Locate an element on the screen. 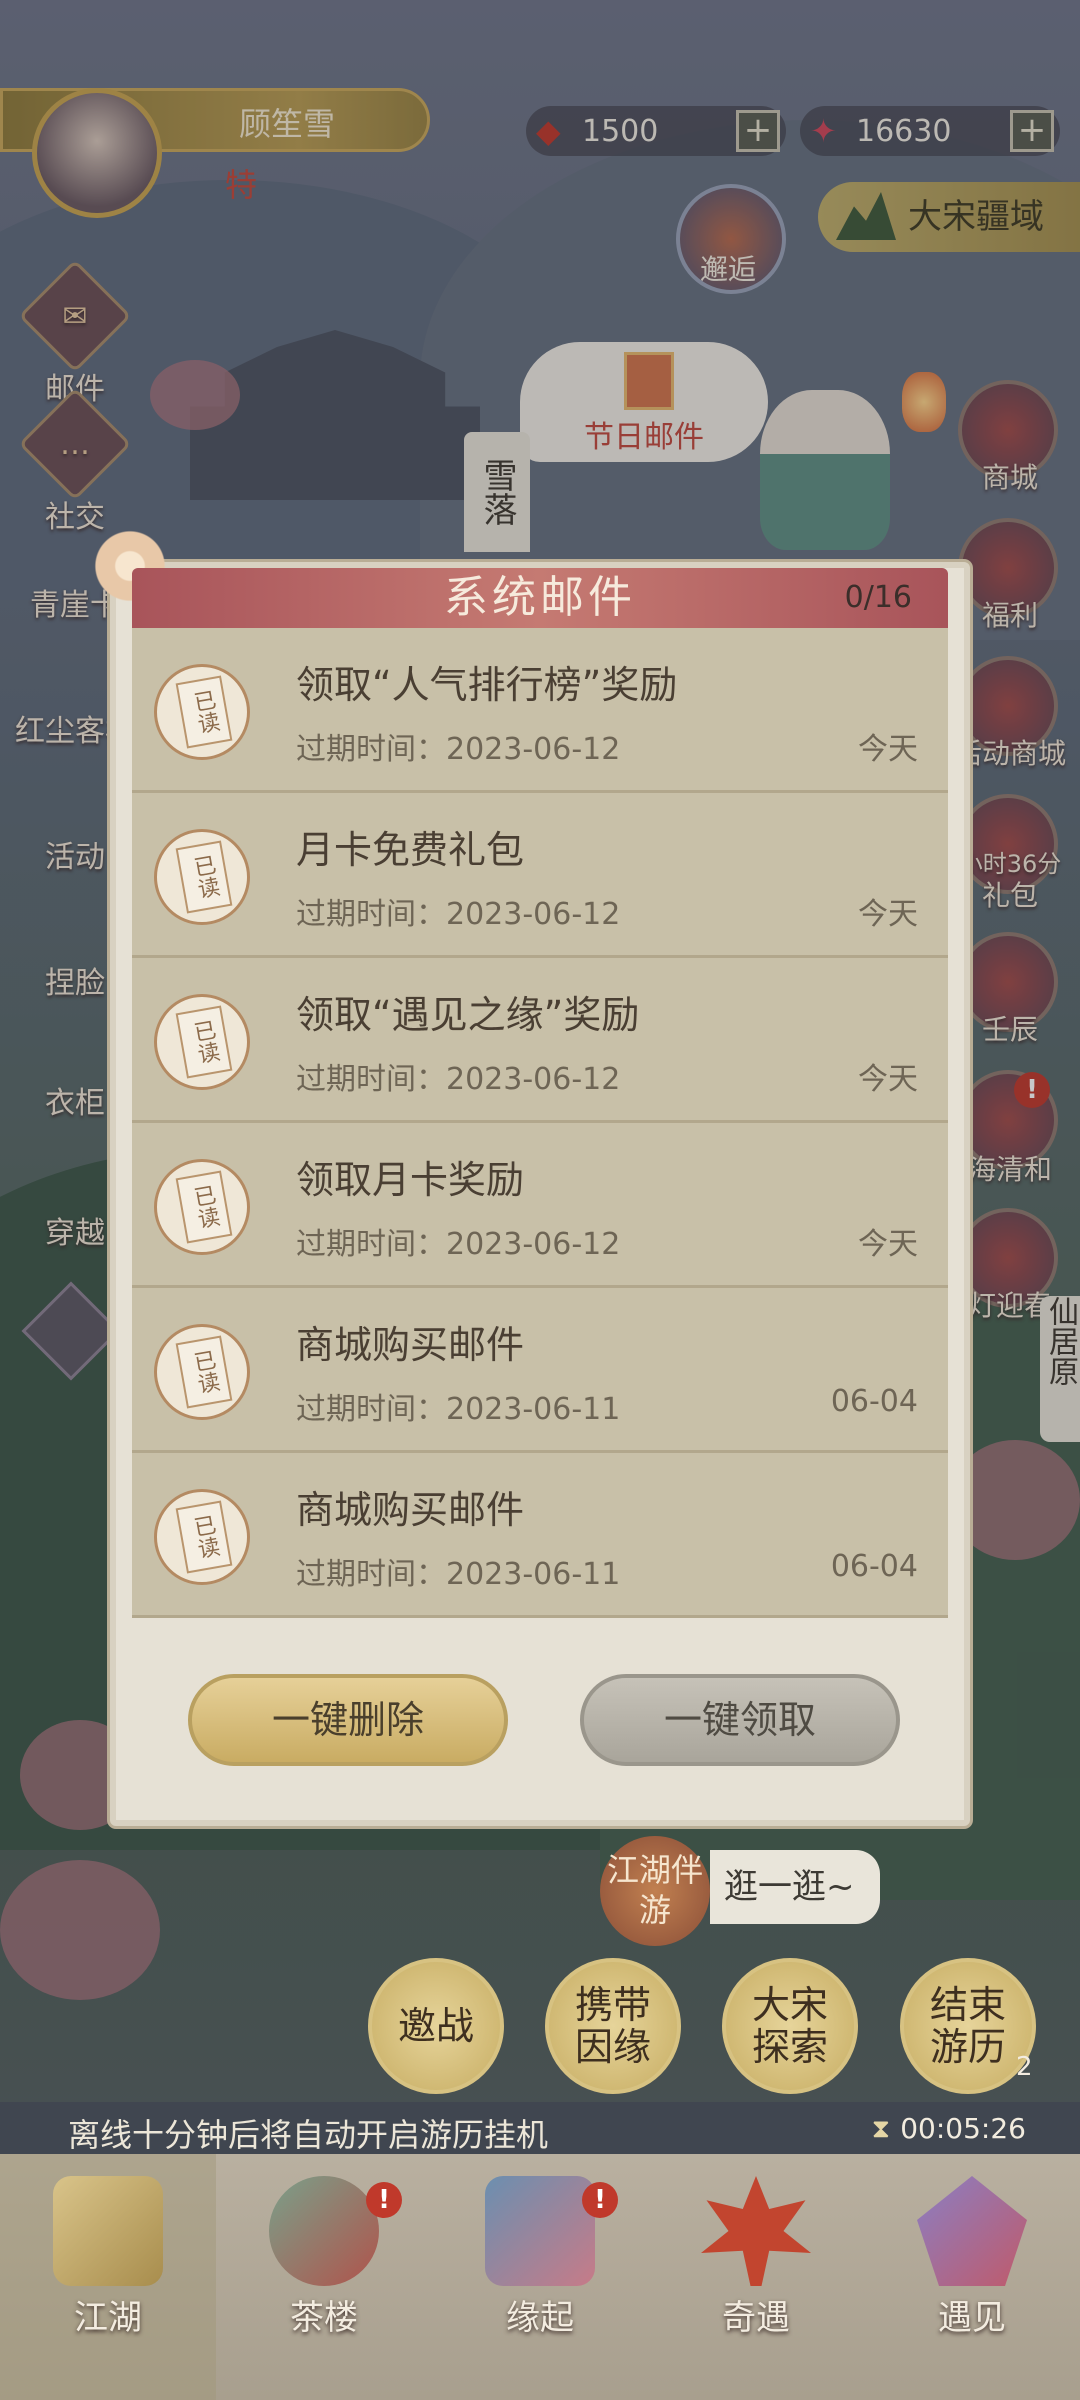  tab-teahouse: ! 茶楼 is located at coordinates (324, 2277).